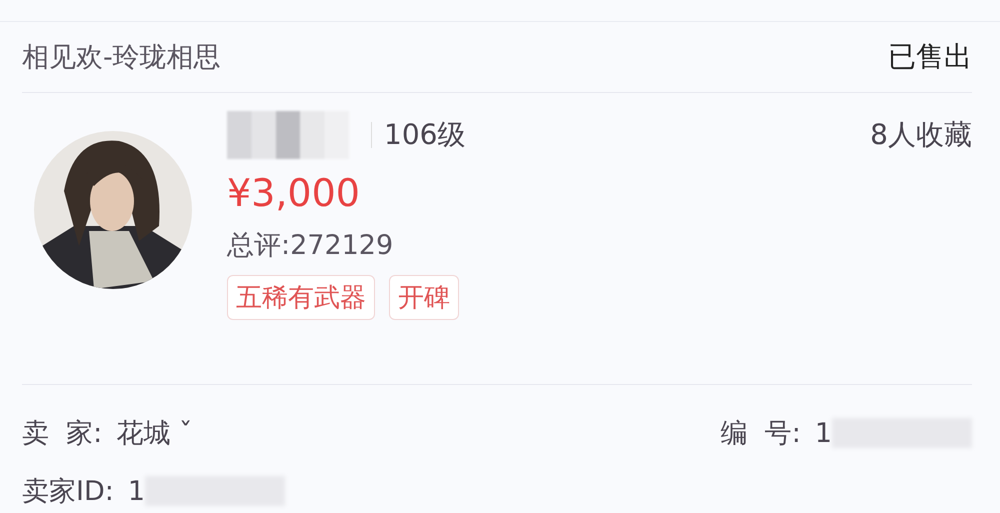 The width and height of the screenshot is (1000, 513). Describe the element at coordinates (301, 297) in the screenshot. I see `tag: 五稀有武器` at that location.